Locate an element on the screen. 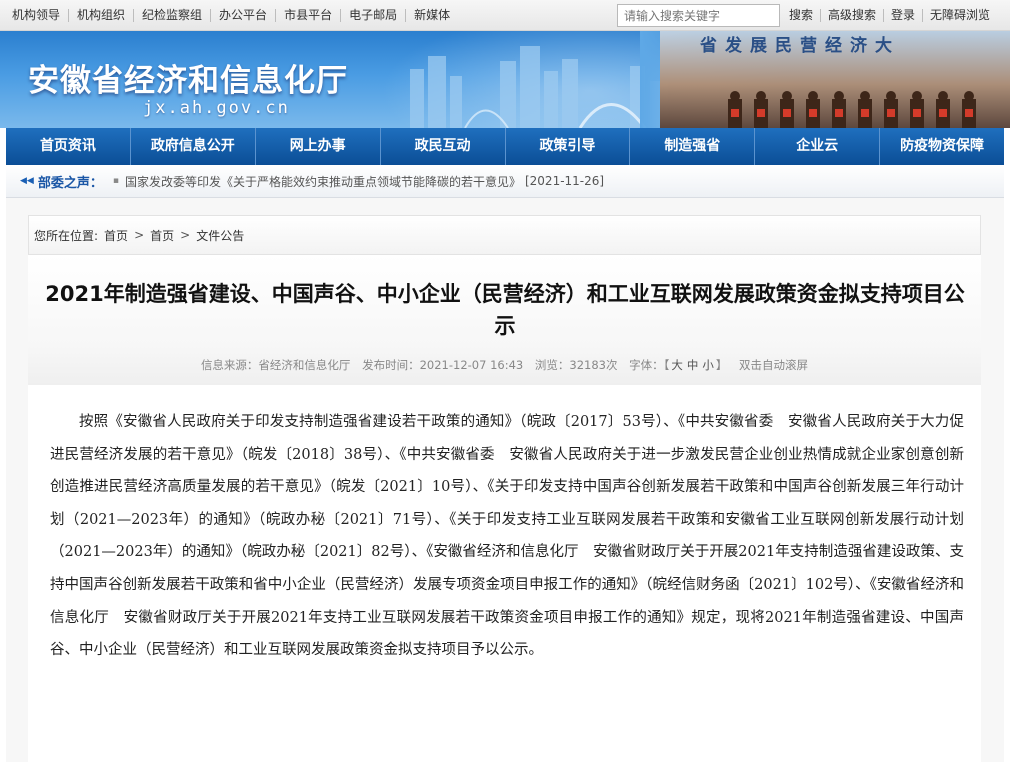 This screenshot has width=1010, height=762. nav-gov-info-disclosure: 政府信息公开 is located at coordinates (193, 146).